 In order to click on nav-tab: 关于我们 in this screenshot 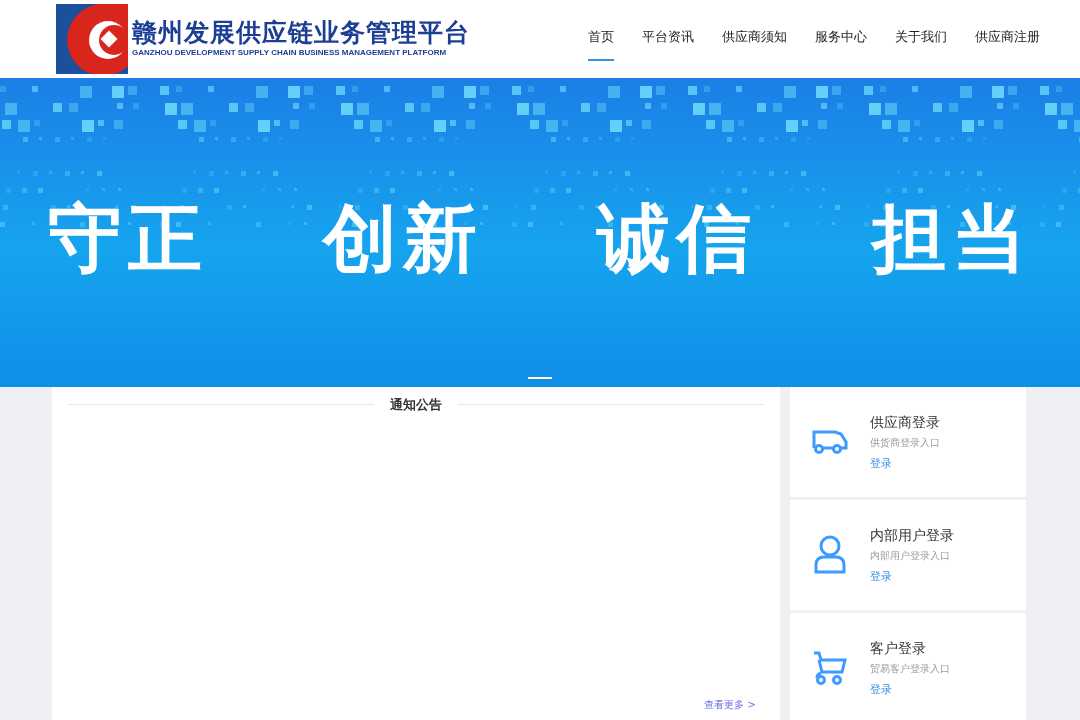, I will do `click(921, 39)`.